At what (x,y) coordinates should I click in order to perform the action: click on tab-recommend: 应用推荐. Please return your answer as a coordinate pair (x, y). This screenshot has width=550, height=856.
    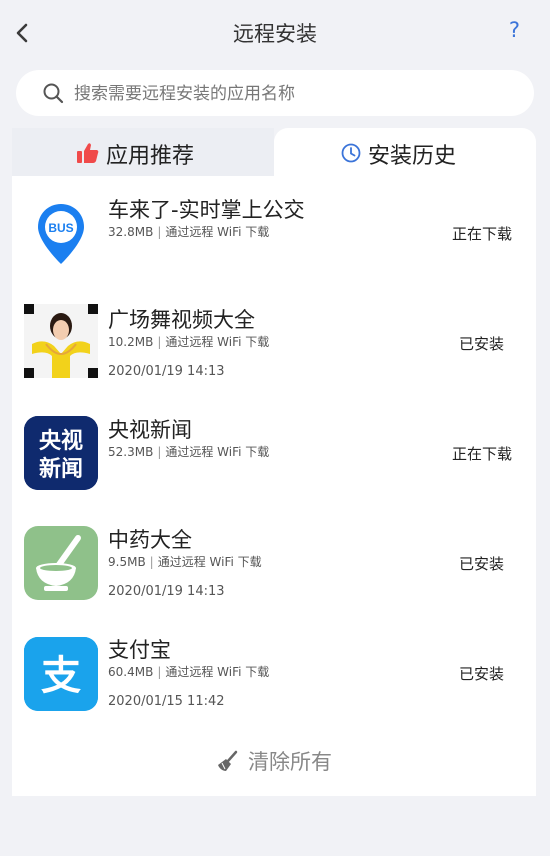
    Looking at the image, I should click on (143, 153).